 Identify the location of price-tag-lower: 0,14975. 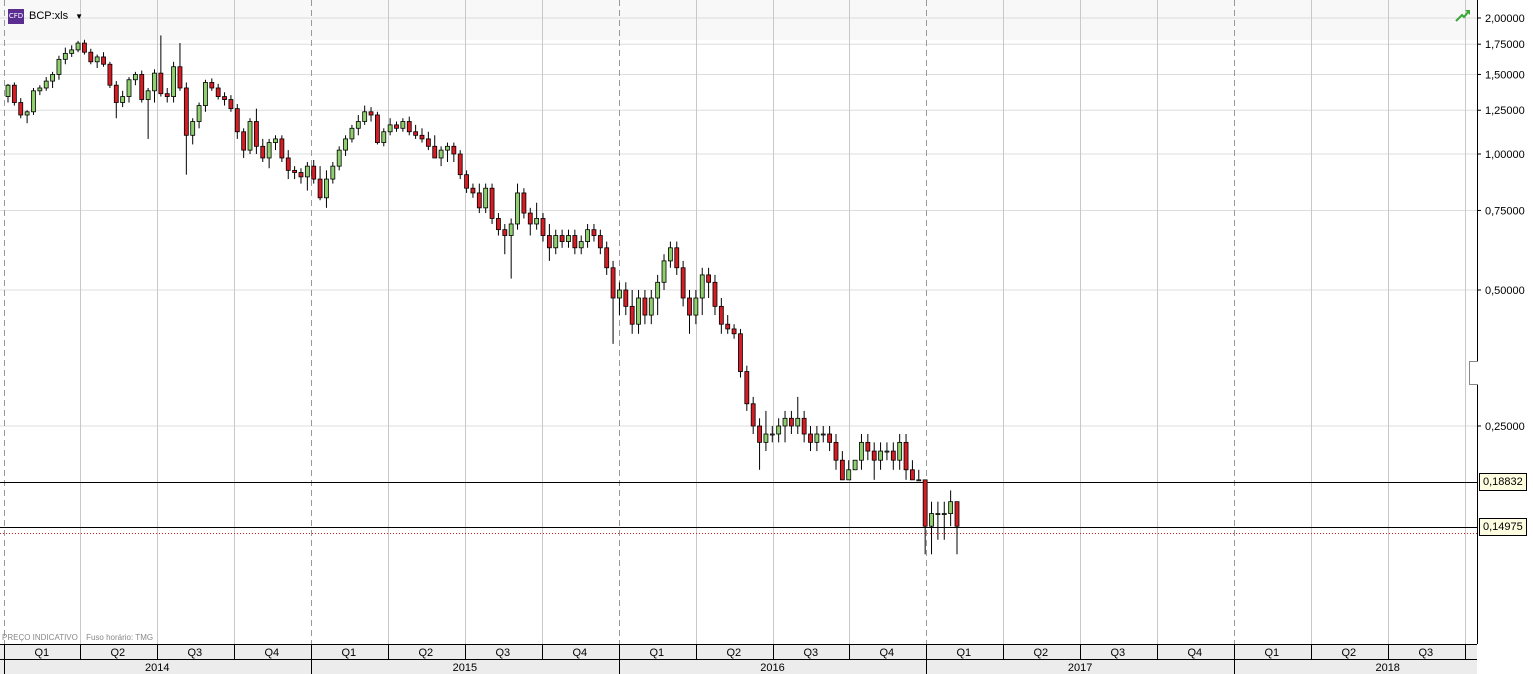
(1503, 527).